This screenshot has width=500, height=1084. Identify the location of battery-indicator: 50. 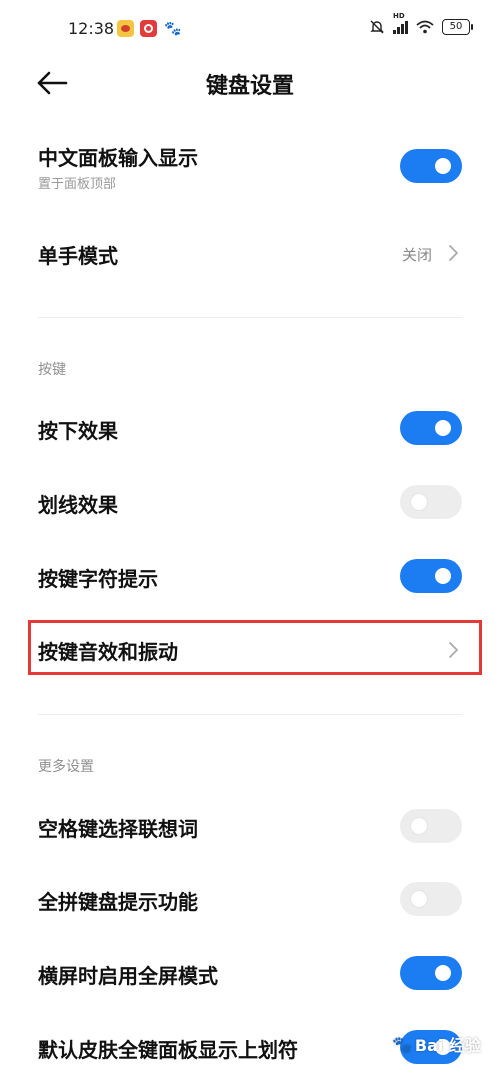
(457, 27).